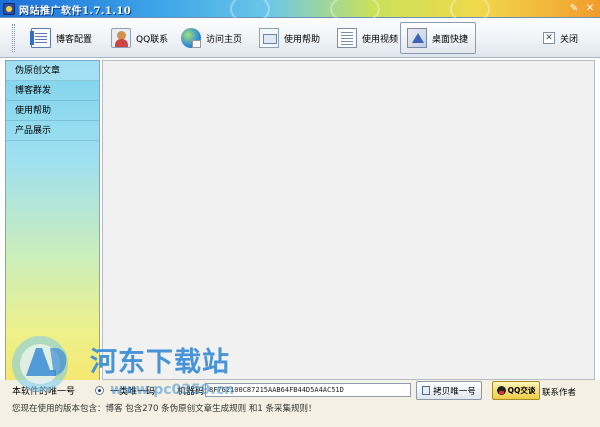 The image size is (600, 427). Describe the element at coordinates (52, 71) in the screenshot. I see `sidebar-item-pseudo-original: 伪原创文章` at that location.